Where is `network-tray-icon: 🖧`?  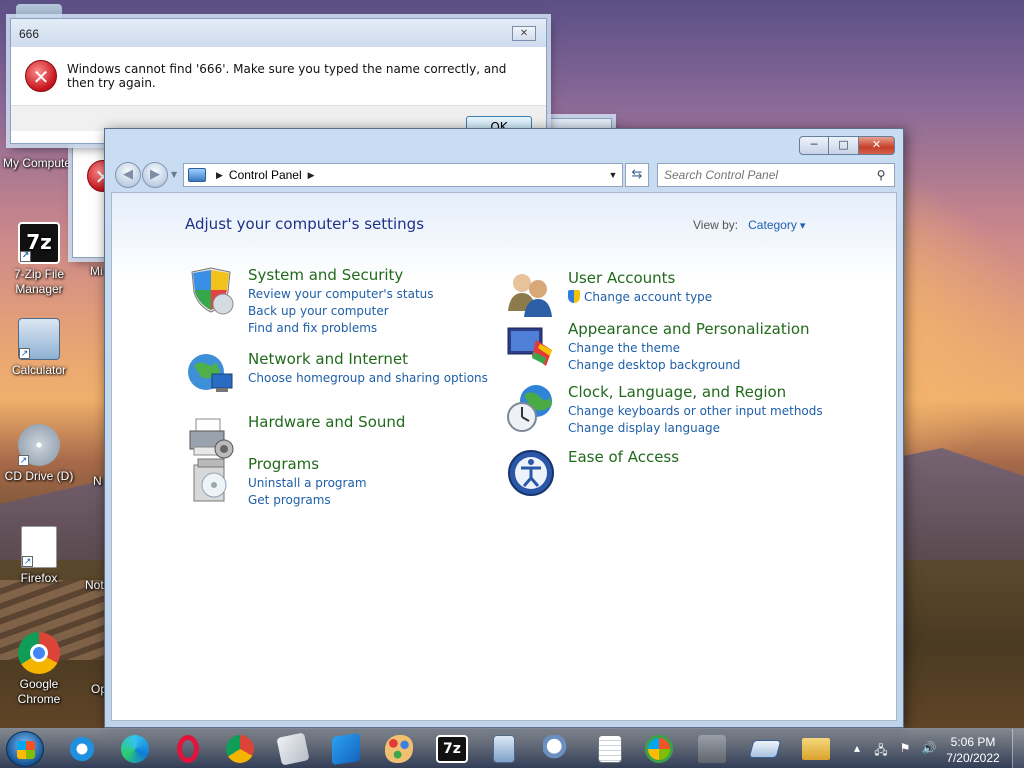
network-tray-icon: 🖧 is located at coordinates (881, 749).